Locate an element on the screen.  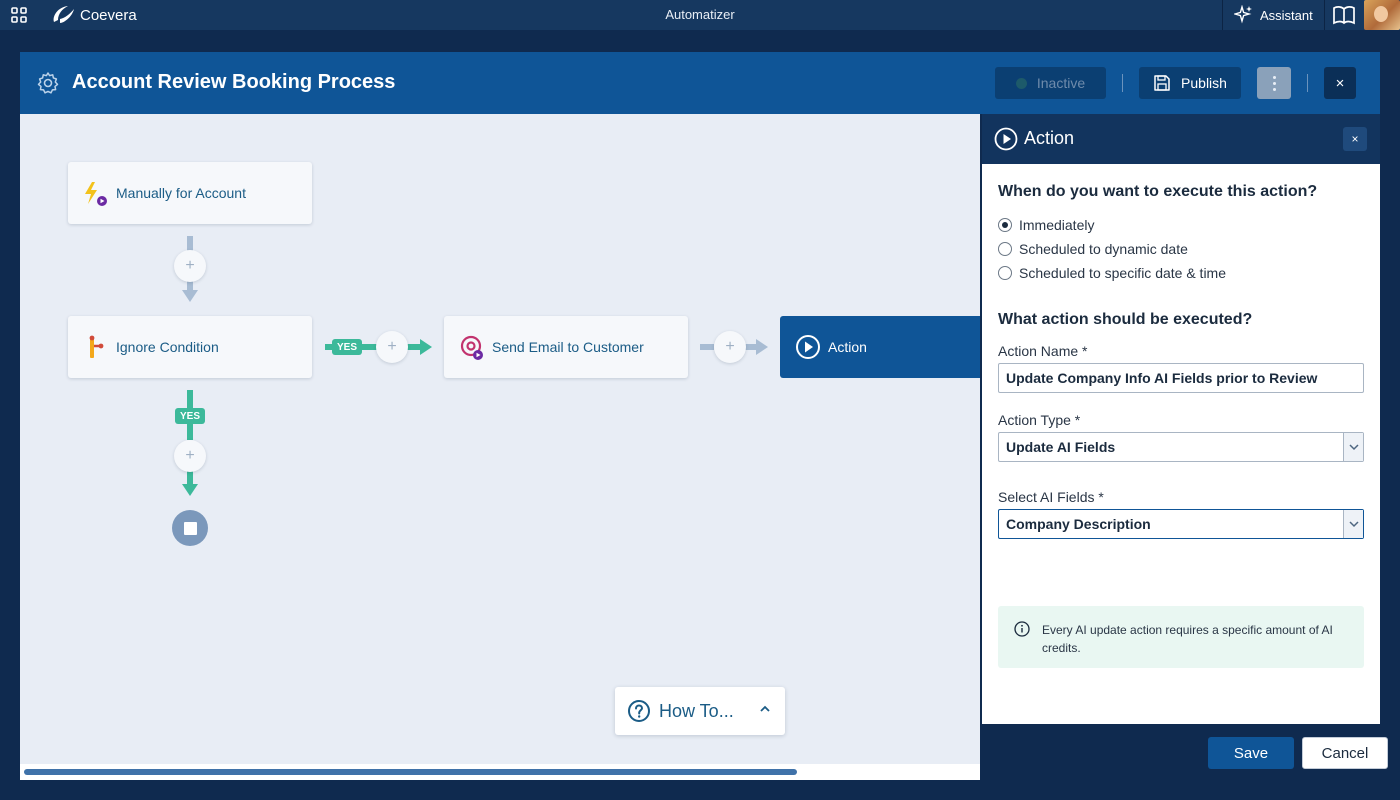
stop-icon is located at coordinates (190, 528).